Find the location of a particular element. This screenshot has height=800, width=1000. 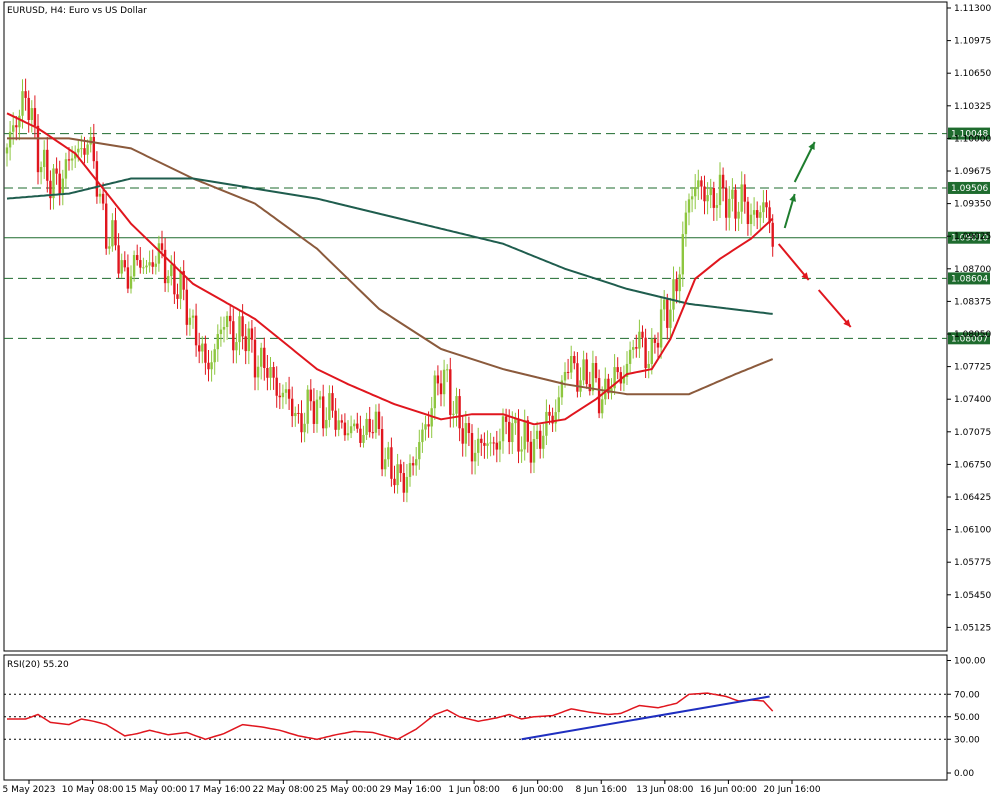

rsi-title: RSI(20) 55.20 is located at coordinates (38, 665).